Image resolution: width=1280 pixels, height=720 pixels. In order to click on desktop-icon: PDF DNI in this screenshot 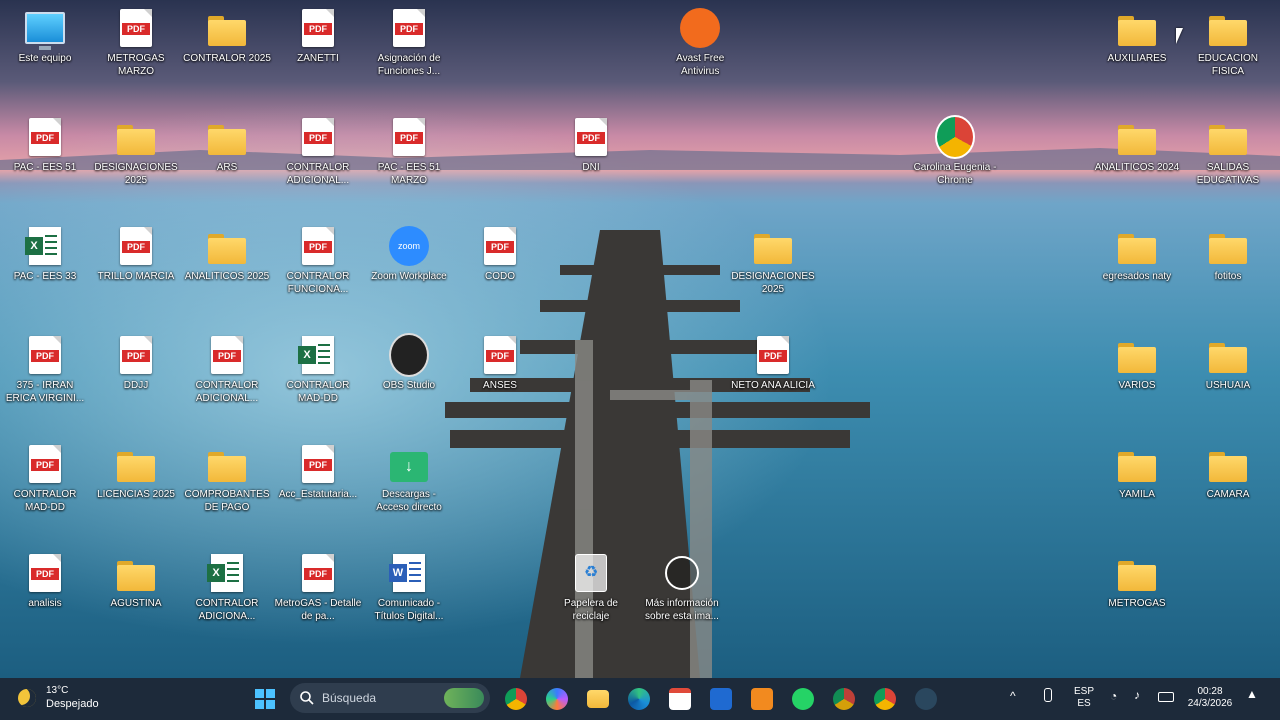, I will do `click(591, 163)`.